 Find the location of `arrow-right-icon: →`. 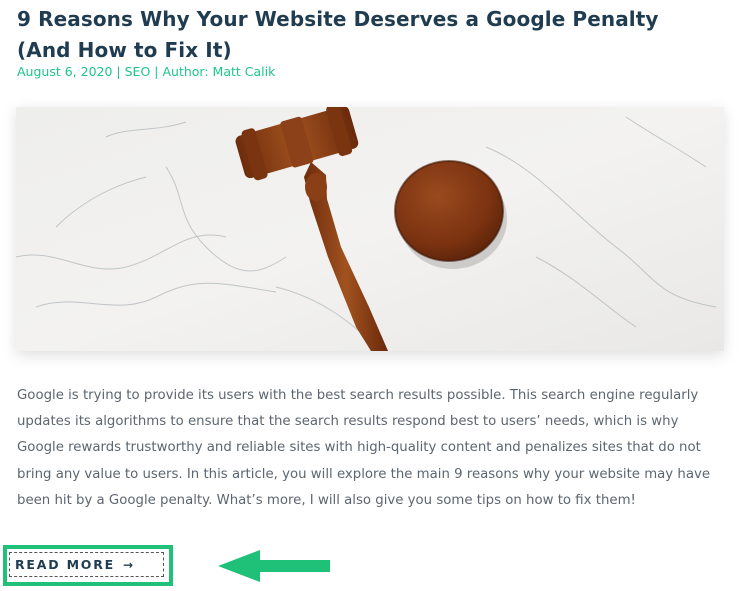

arrow-right-icon: → is located at coordinates (128, 564).